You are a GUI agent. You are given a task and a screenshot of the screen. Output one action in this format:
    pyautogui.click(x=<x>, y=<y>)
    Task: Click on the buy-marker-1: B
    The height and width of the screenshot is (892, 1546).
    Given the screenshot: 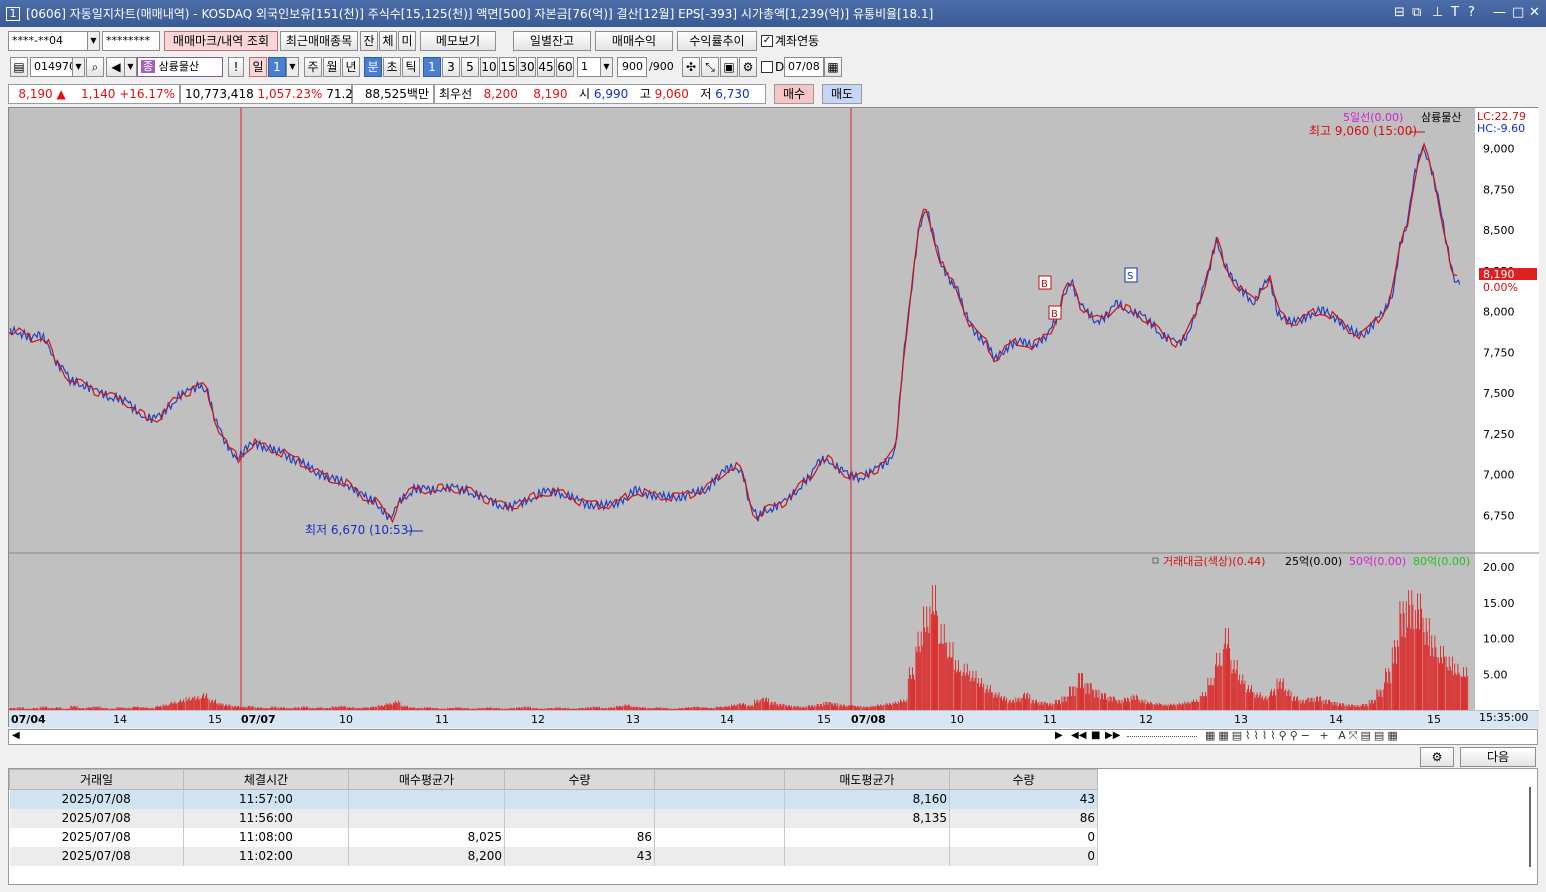 What is the action you would take?
    pyautogui.click(x=1045, y=282)
    